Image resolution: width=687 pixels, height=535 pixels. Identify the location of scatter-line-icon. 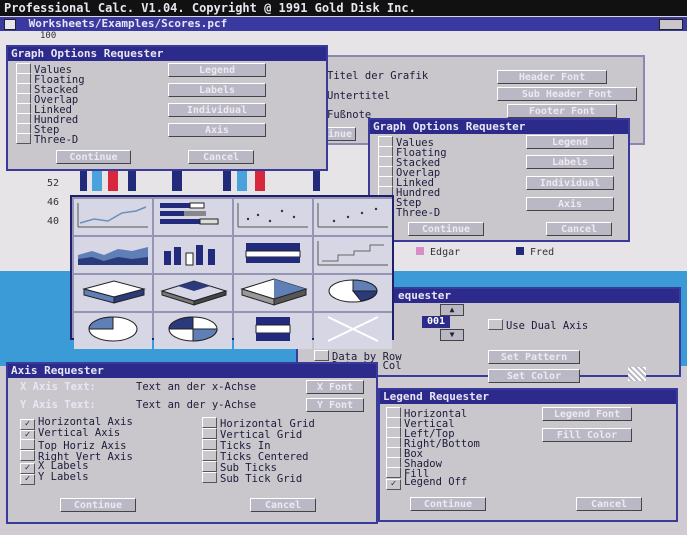
(353, 217).